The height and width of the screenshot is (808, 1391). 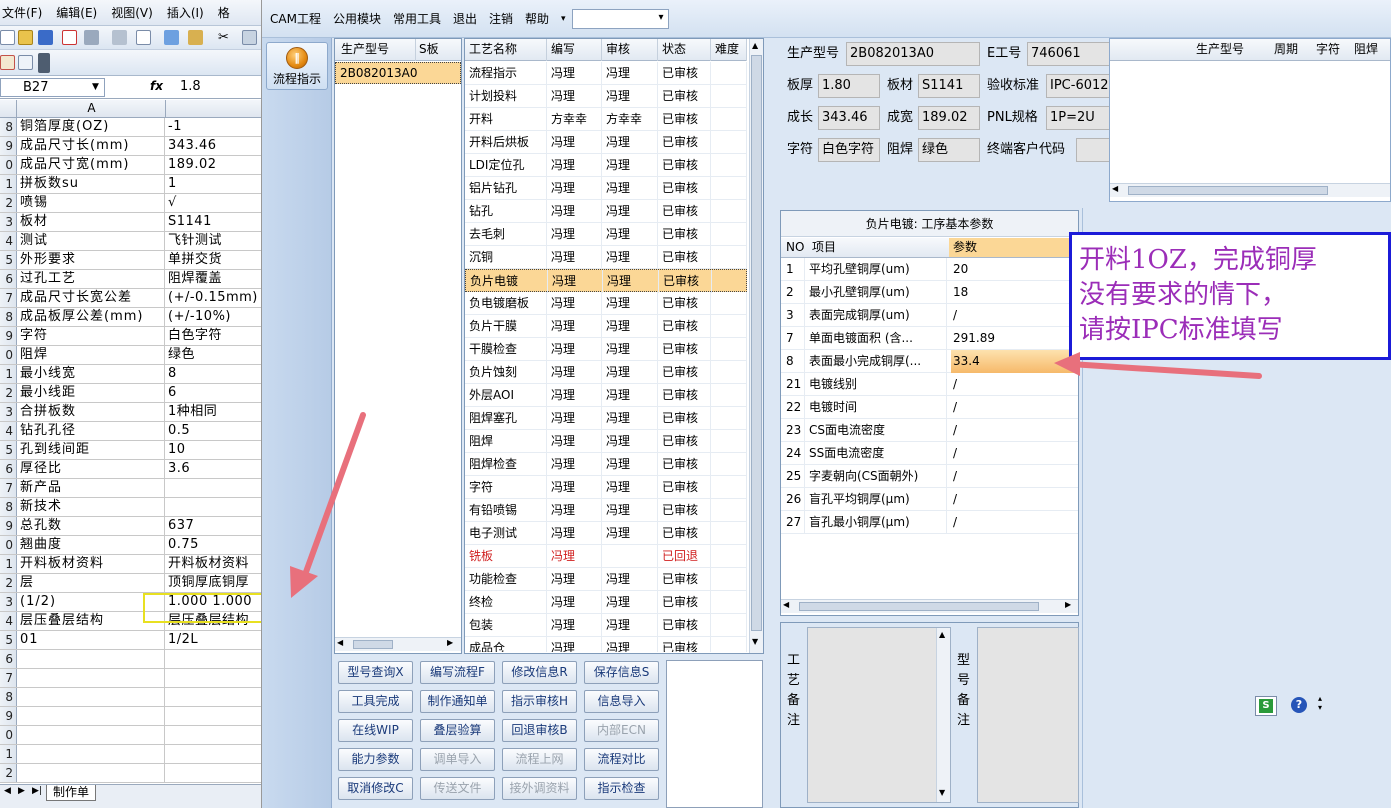 What do you see at coordinates (92, 431) in the screenshot?
I see `cell-a: 钻孔孔径` at bounding box center [92, 431].